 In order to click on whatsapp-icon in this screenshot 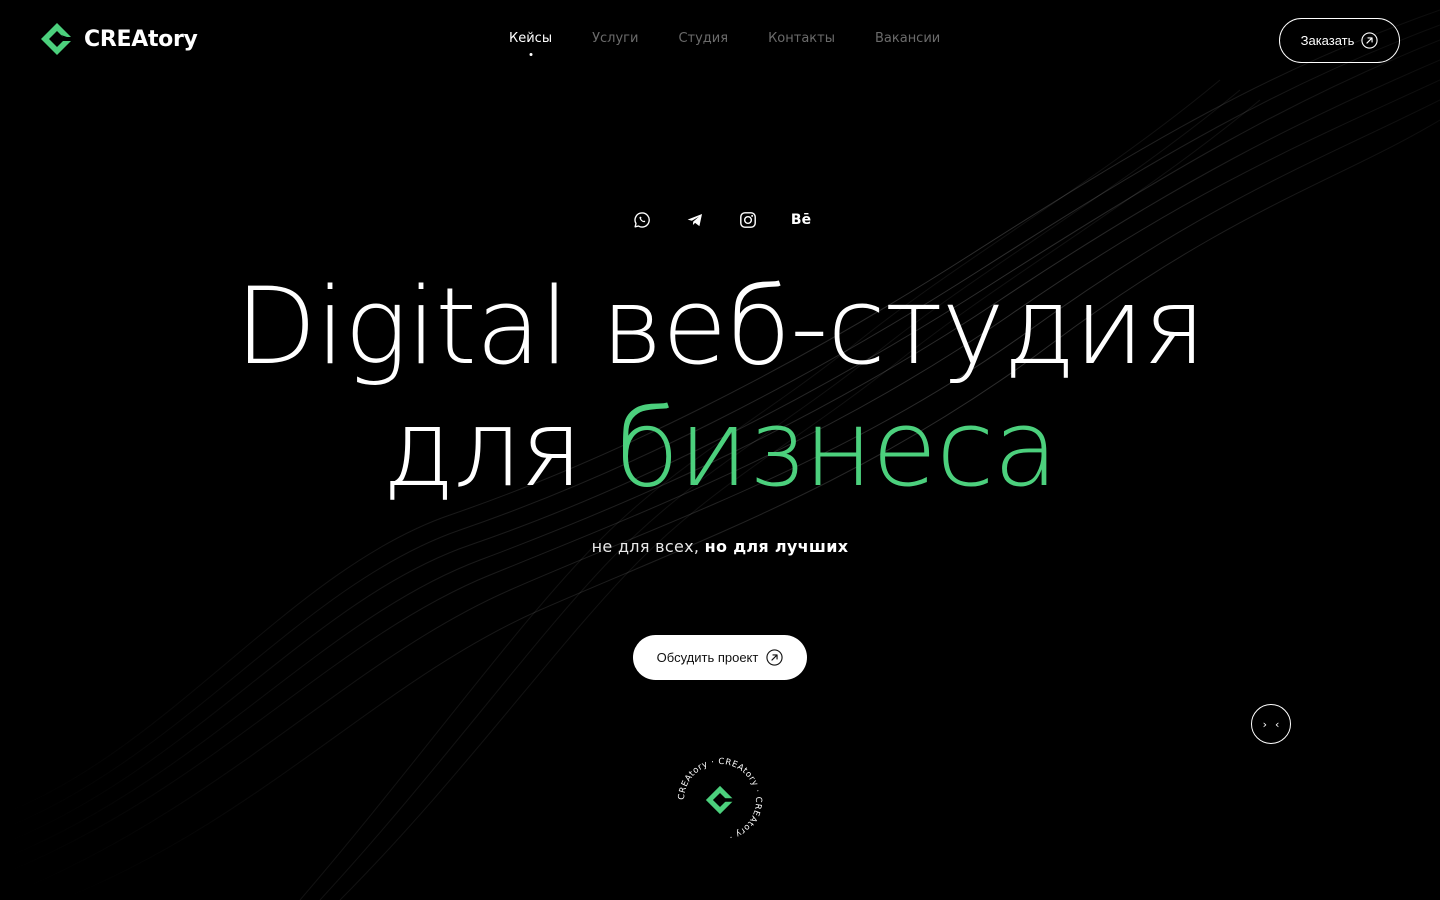, I will do `click(642, 220)`.